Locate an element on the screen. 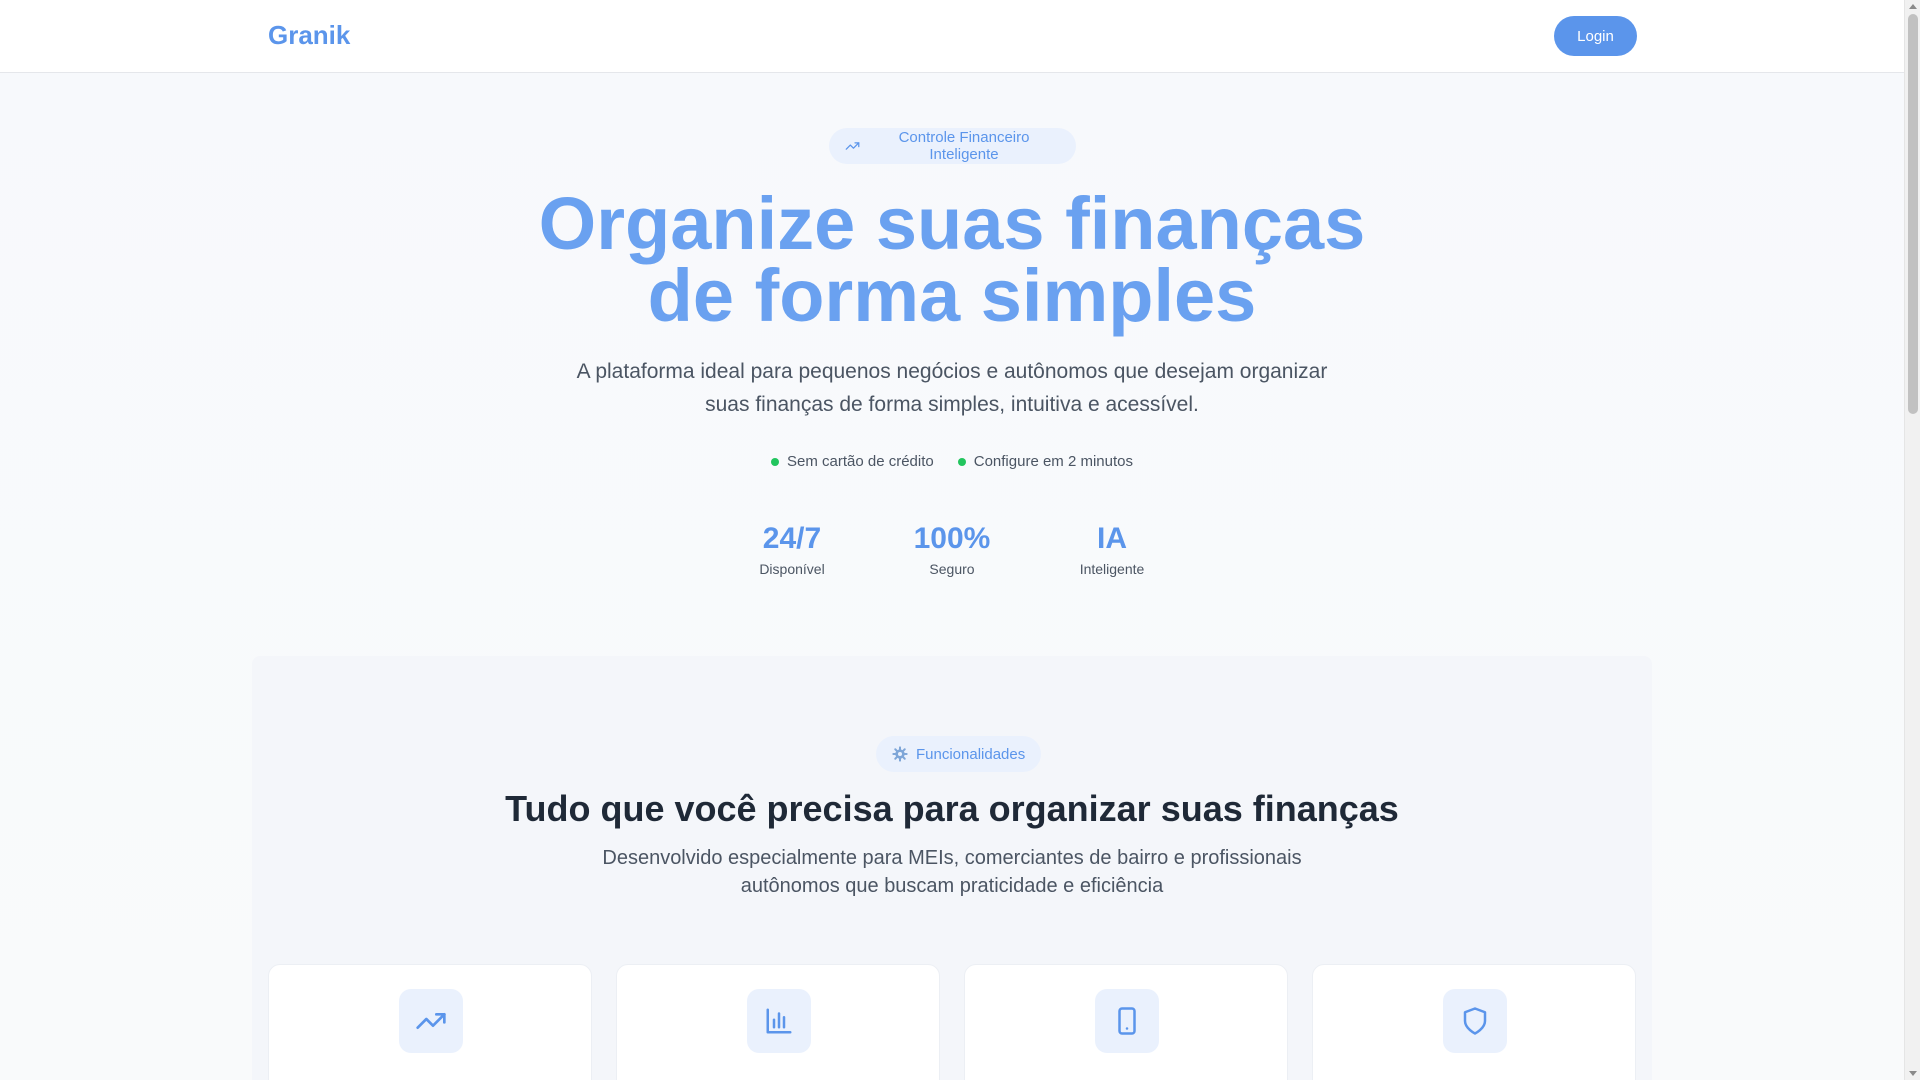 Image resolution: width=1920 pixels, height=1080 pixels. stat-label: Inteligente is located at coordinates (1112, 569).